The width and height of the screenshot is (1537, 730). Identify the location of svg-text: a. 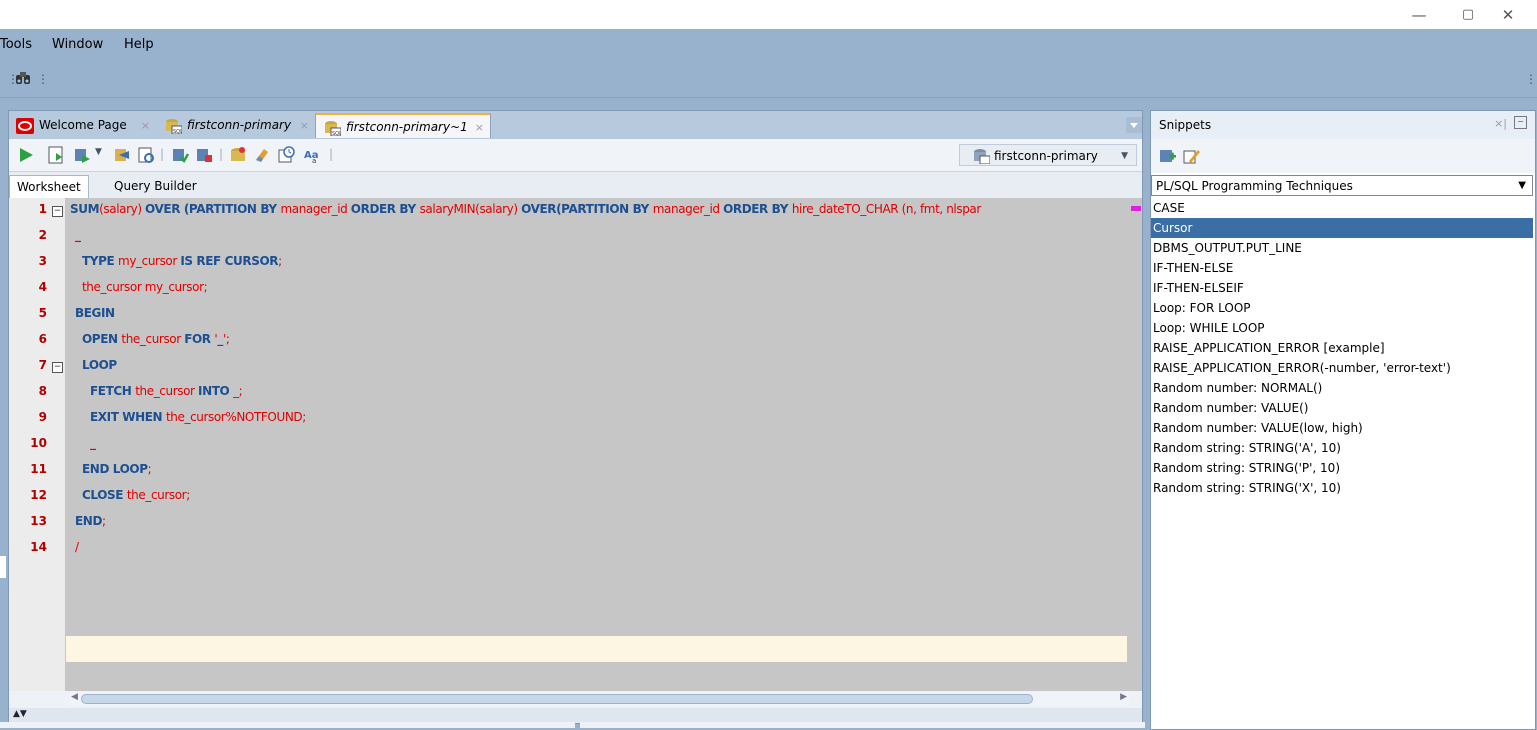
(314, 160).